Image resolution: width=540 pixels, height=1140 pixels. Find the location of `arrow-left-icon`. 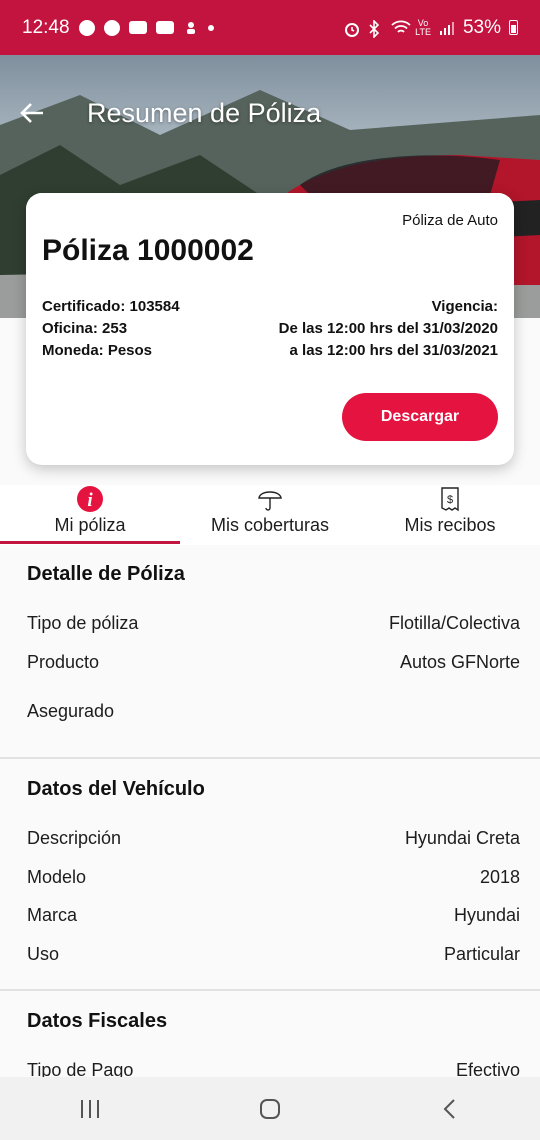

arrow-left-icon is located at coordinates (31, 113).